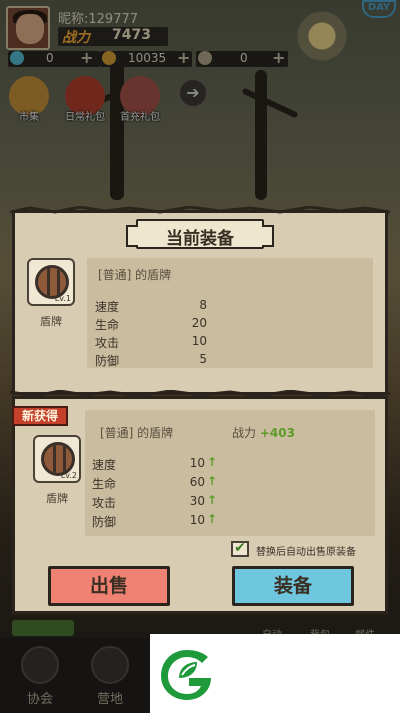  Describe the element at coordinates (40, 416) in the screenshot. I see `new-item-tag: 新获得` at that location.